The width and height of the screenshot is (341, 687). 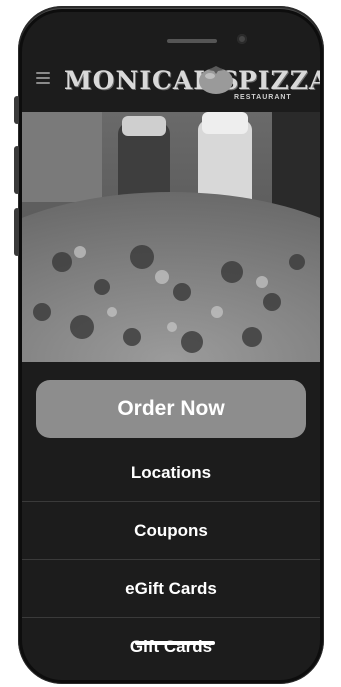 What do you see at coordinates (175, 643) in the screenshot?
I see `home-indicator` at bounding box center [175, 643].